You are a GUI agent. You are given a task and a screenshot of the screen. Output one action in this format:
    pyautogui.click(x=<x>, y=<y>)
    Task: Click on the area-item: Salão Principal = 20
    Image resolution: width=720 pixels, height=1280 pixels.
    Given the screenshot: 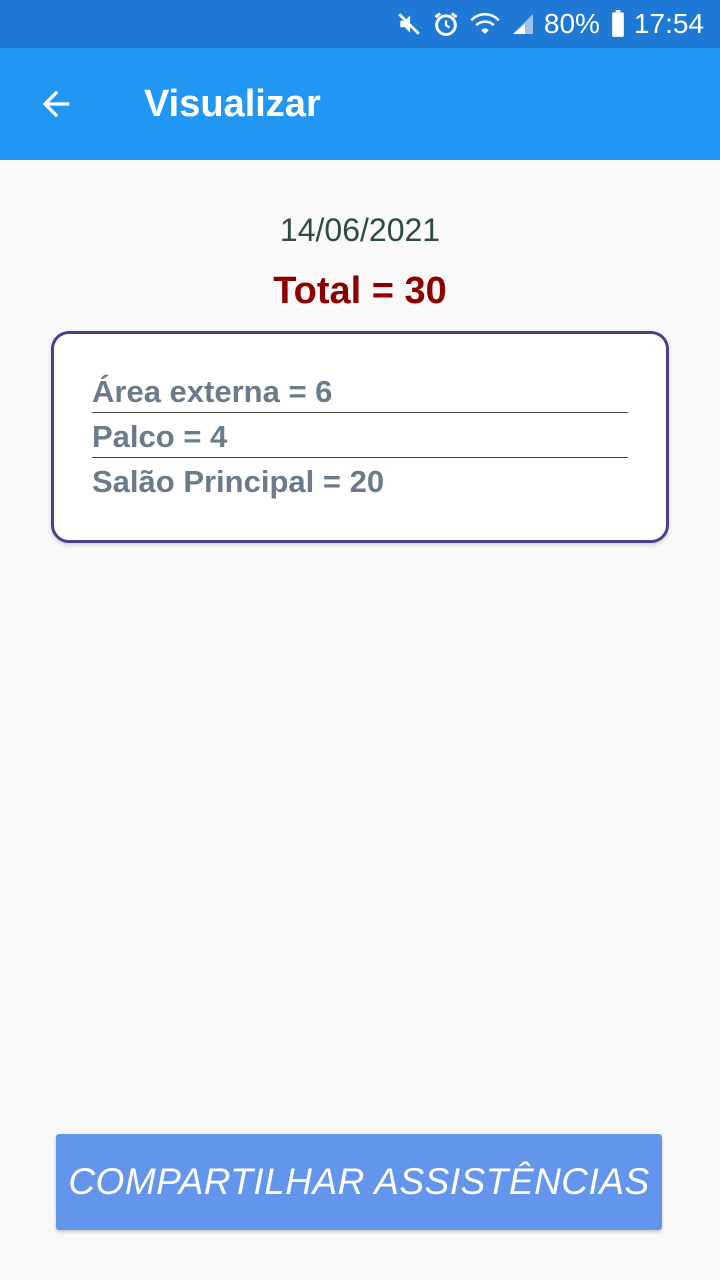 What is the action you would take?
    pyautogui.click(x=238, y=481)
    